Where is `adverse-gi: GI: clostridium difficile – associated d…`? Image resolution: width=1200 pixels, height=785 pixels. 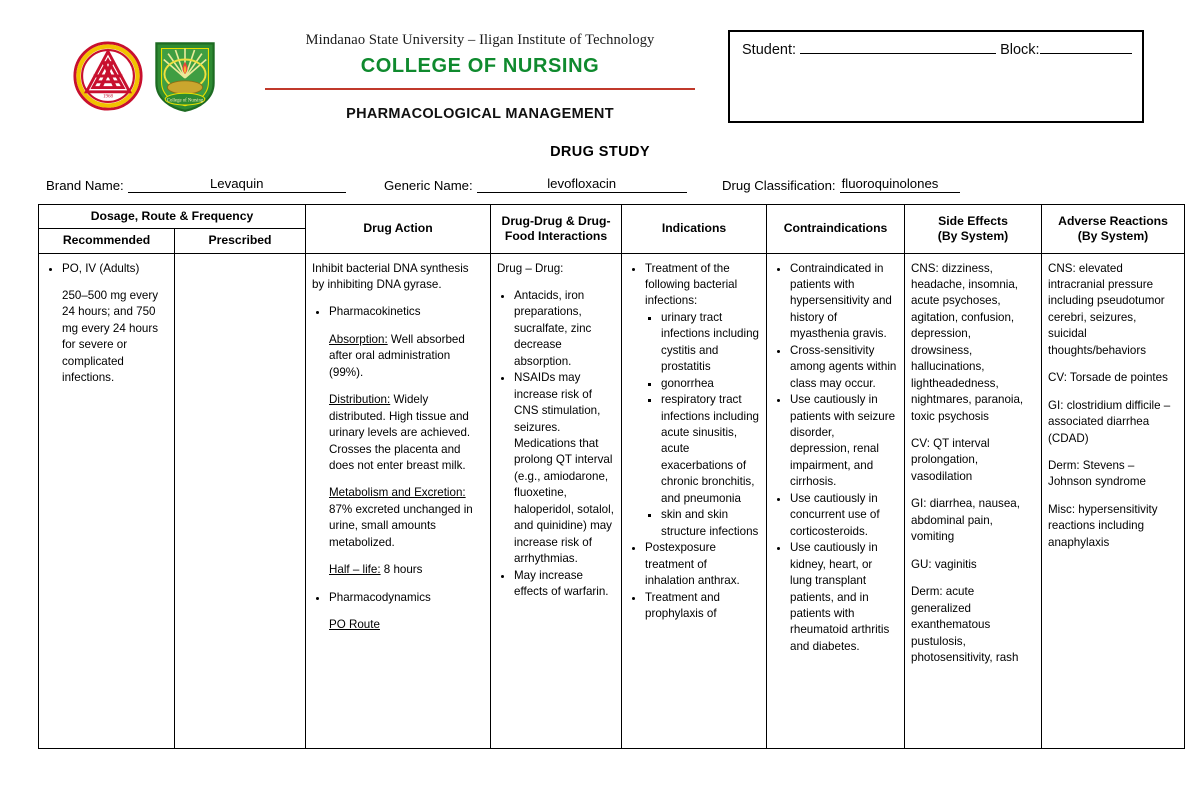 adverse-gi: GI: clostridium difficile – associated d… is located at coordinates (1109, 421).